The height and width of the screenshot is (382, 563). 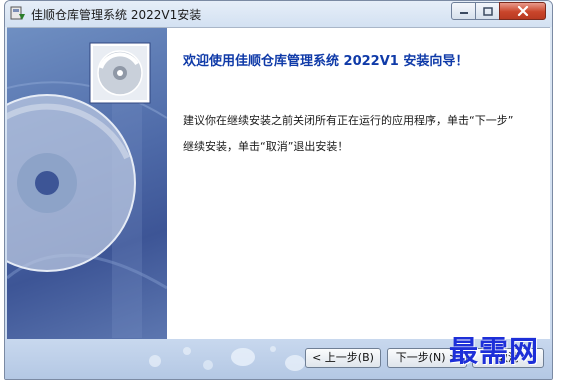 I want to click on installer-icon, so click(x=17, y=13).